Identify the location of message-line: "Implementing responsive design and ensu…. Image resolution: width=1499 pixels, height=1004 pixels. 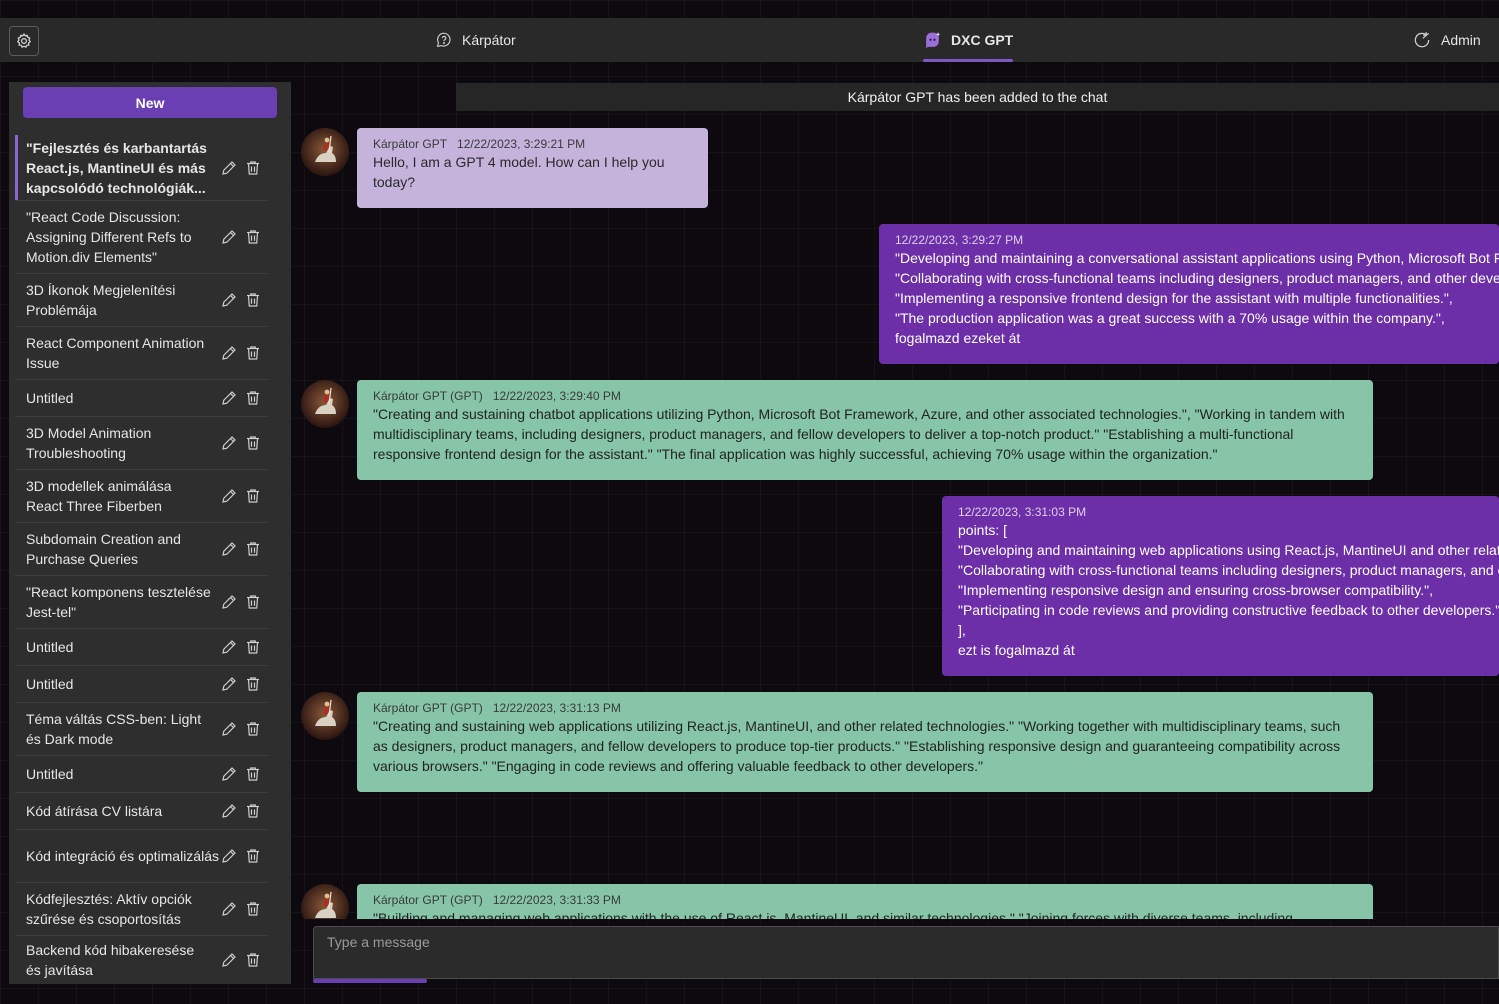
(1196, 590).